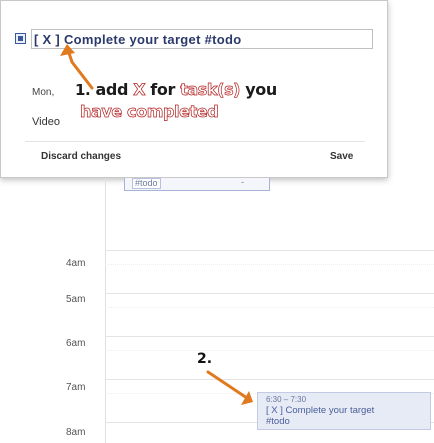 This screenshot has width=434, height=443. Describe the element at coordinates (229, 387) in the screenshot. I see `annotation-arrow-2-icon` at that location.